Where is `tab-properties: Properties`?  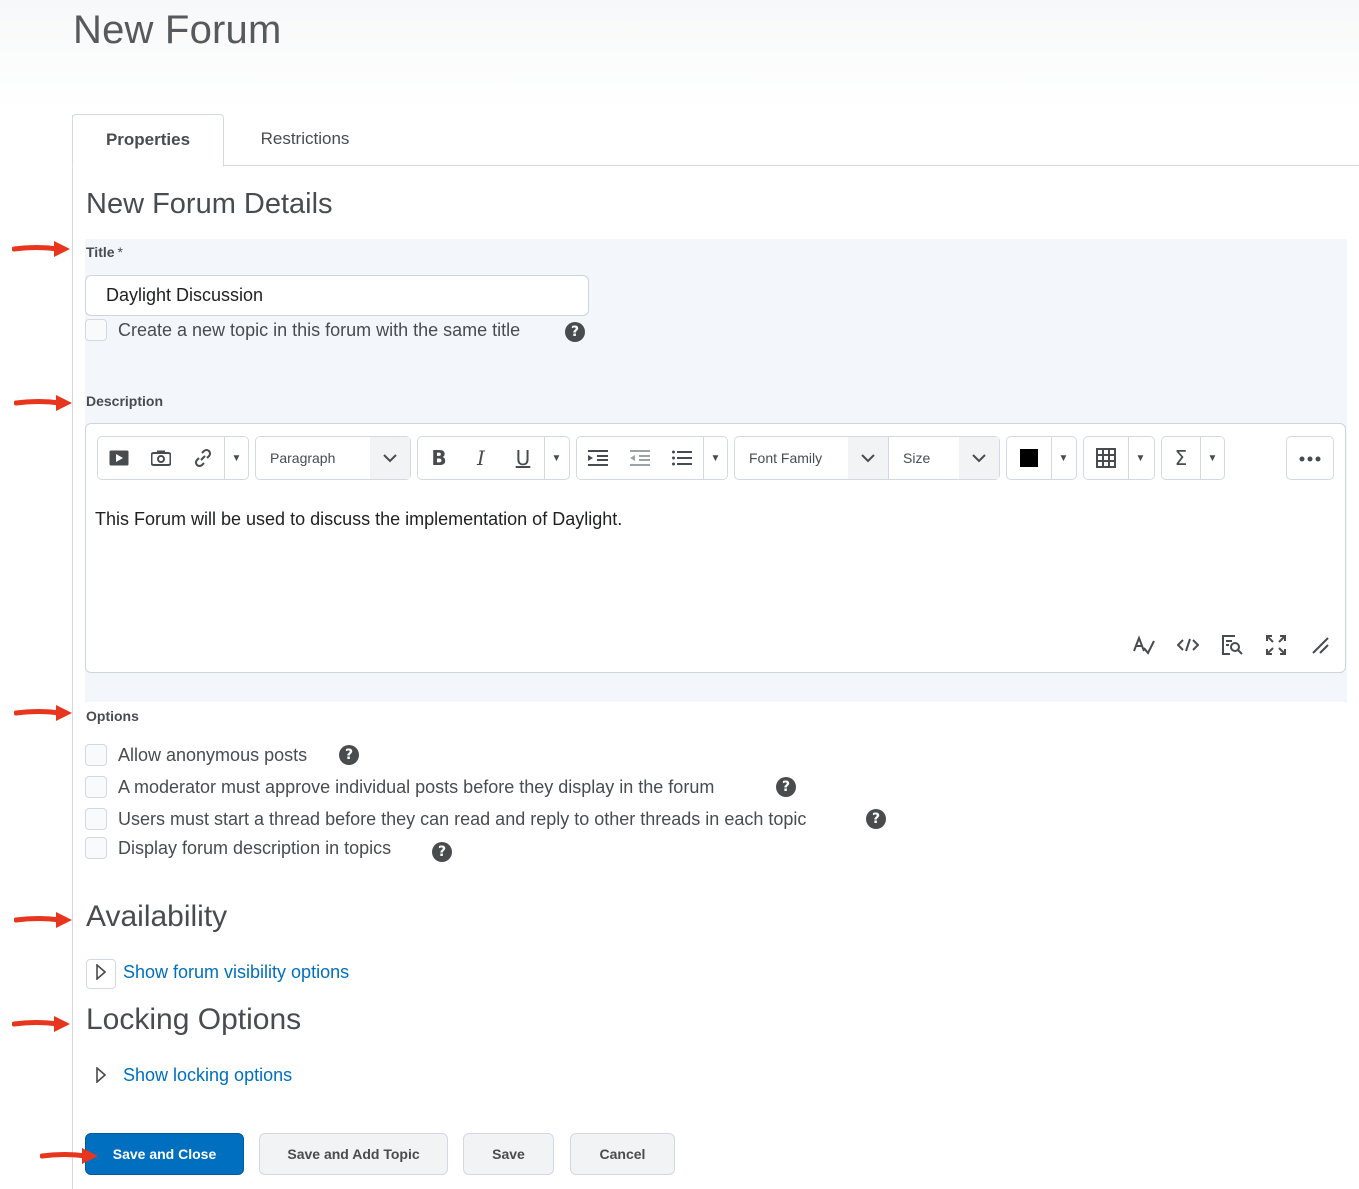 tab-properties: Properties is located at coordinates (148, 140).